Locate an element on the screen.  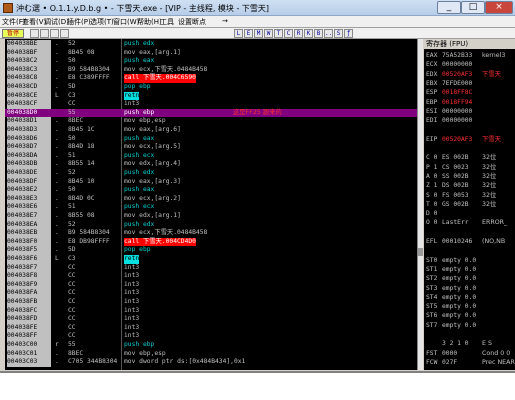
disasm-row: 004038D0 55 push ebp 这是FF25 跟来的 is located at coordinates (211, 113).